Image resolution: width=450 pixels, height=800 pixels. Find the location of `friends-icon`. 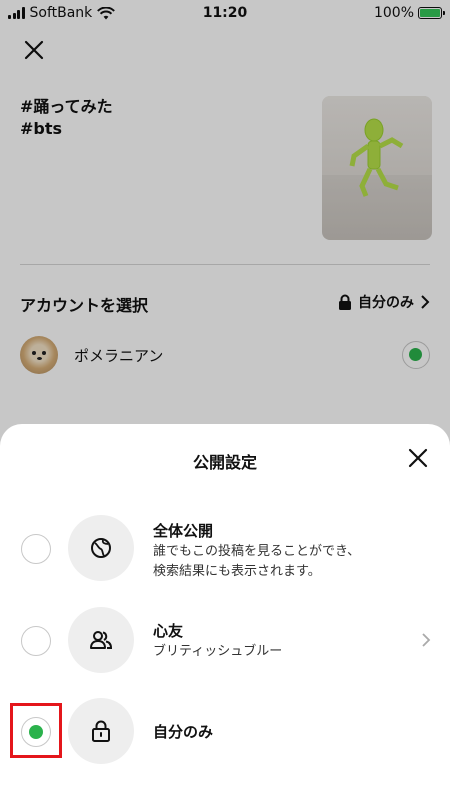

friends-icon is located at coordinates (101, 640).